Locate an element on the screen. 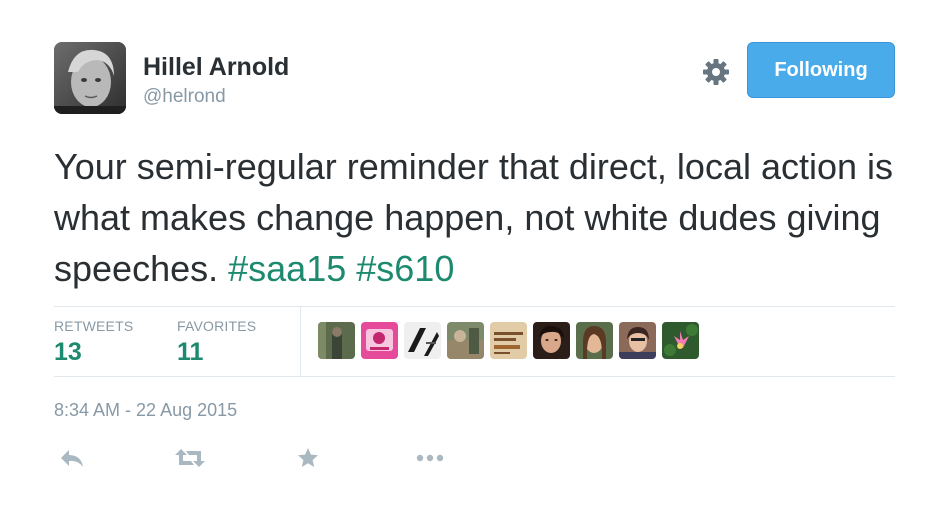 This screenshot has height=517, width=951. reply-icon is located at coordinates (72, 458).